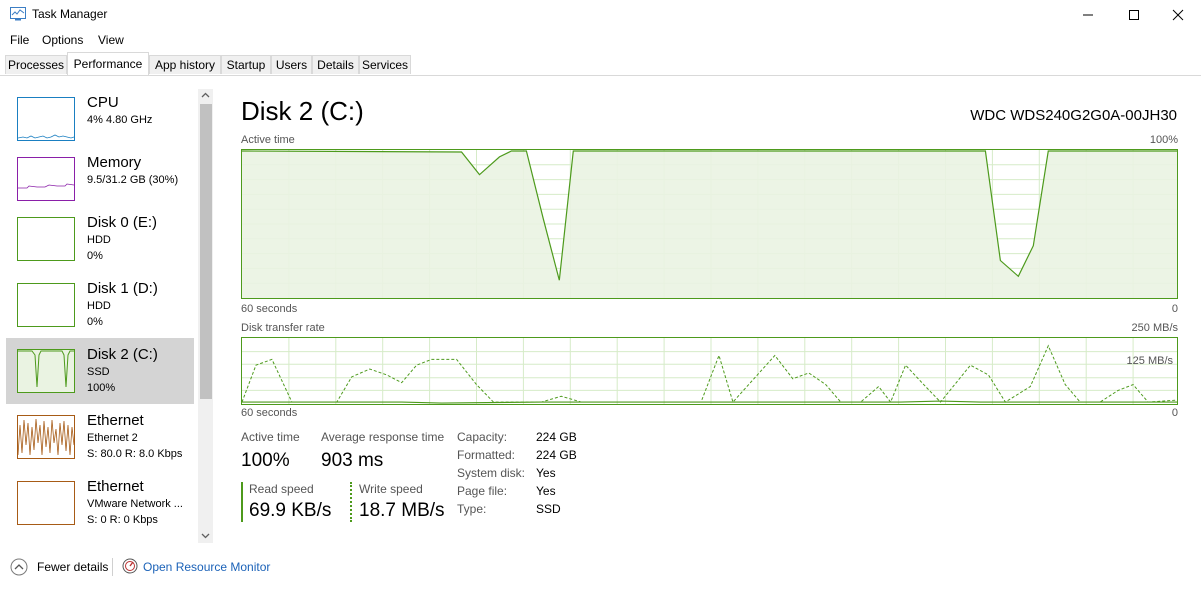 The height and width of the screenshot is (591, 1201). I want to click on maximize-button, so click(1134, 15).